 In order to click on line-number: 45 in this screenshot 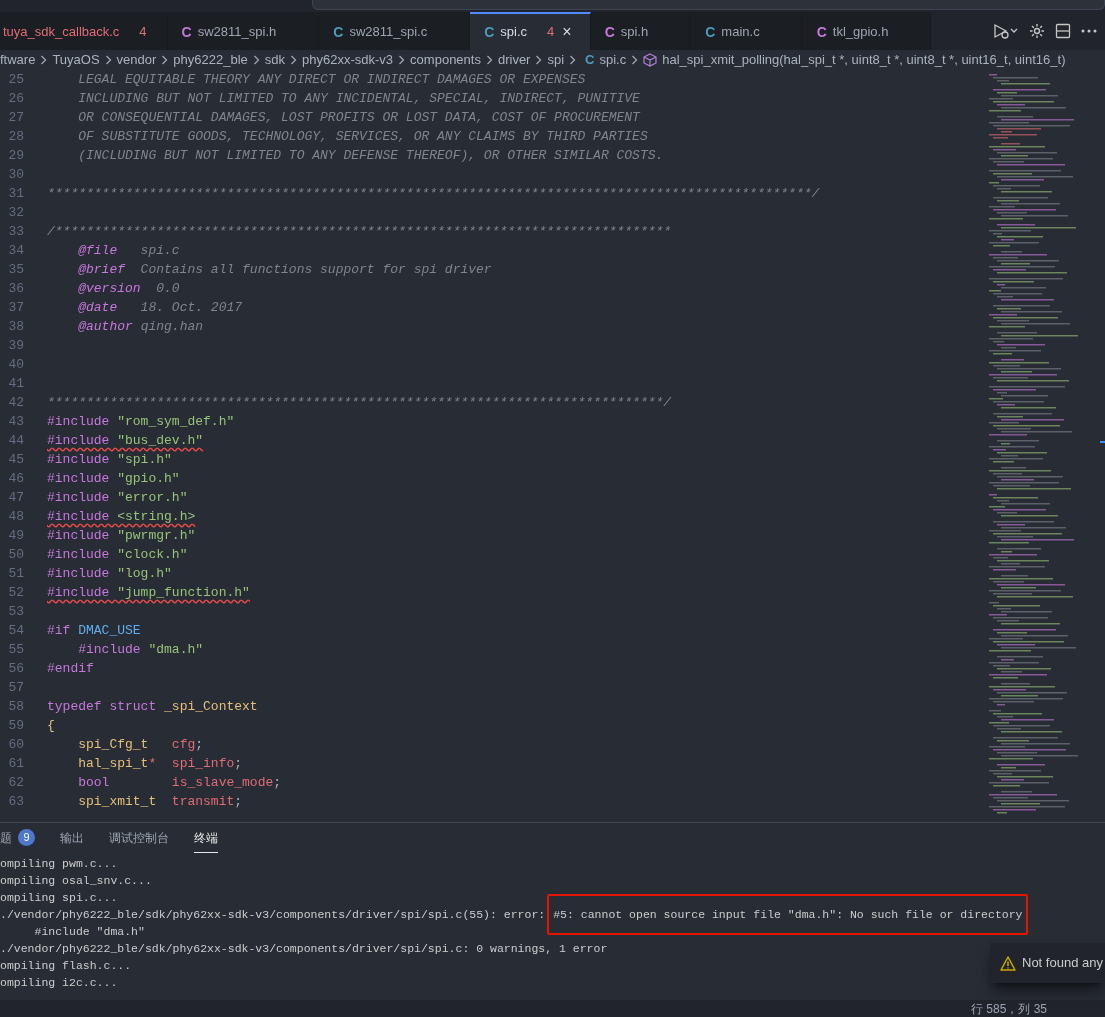, I will do `click(15, 460)`.